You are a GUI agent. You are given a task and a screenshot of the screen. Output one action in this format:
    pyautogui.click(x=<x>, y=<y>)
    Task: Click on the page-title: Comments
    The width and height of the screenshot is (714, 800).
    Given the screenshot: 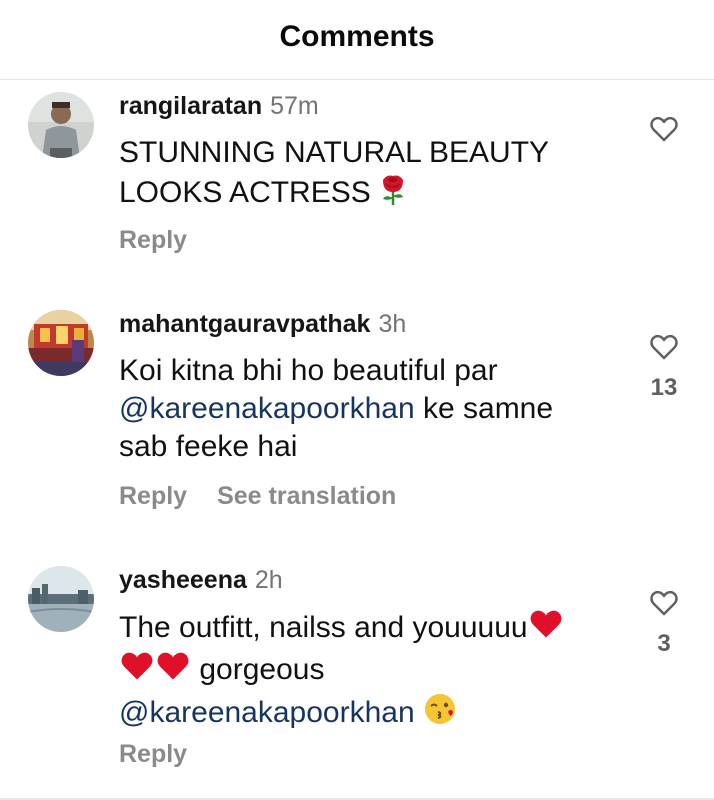 What is the action you would take?
    pyautogui.click(x=357, y=36)
    